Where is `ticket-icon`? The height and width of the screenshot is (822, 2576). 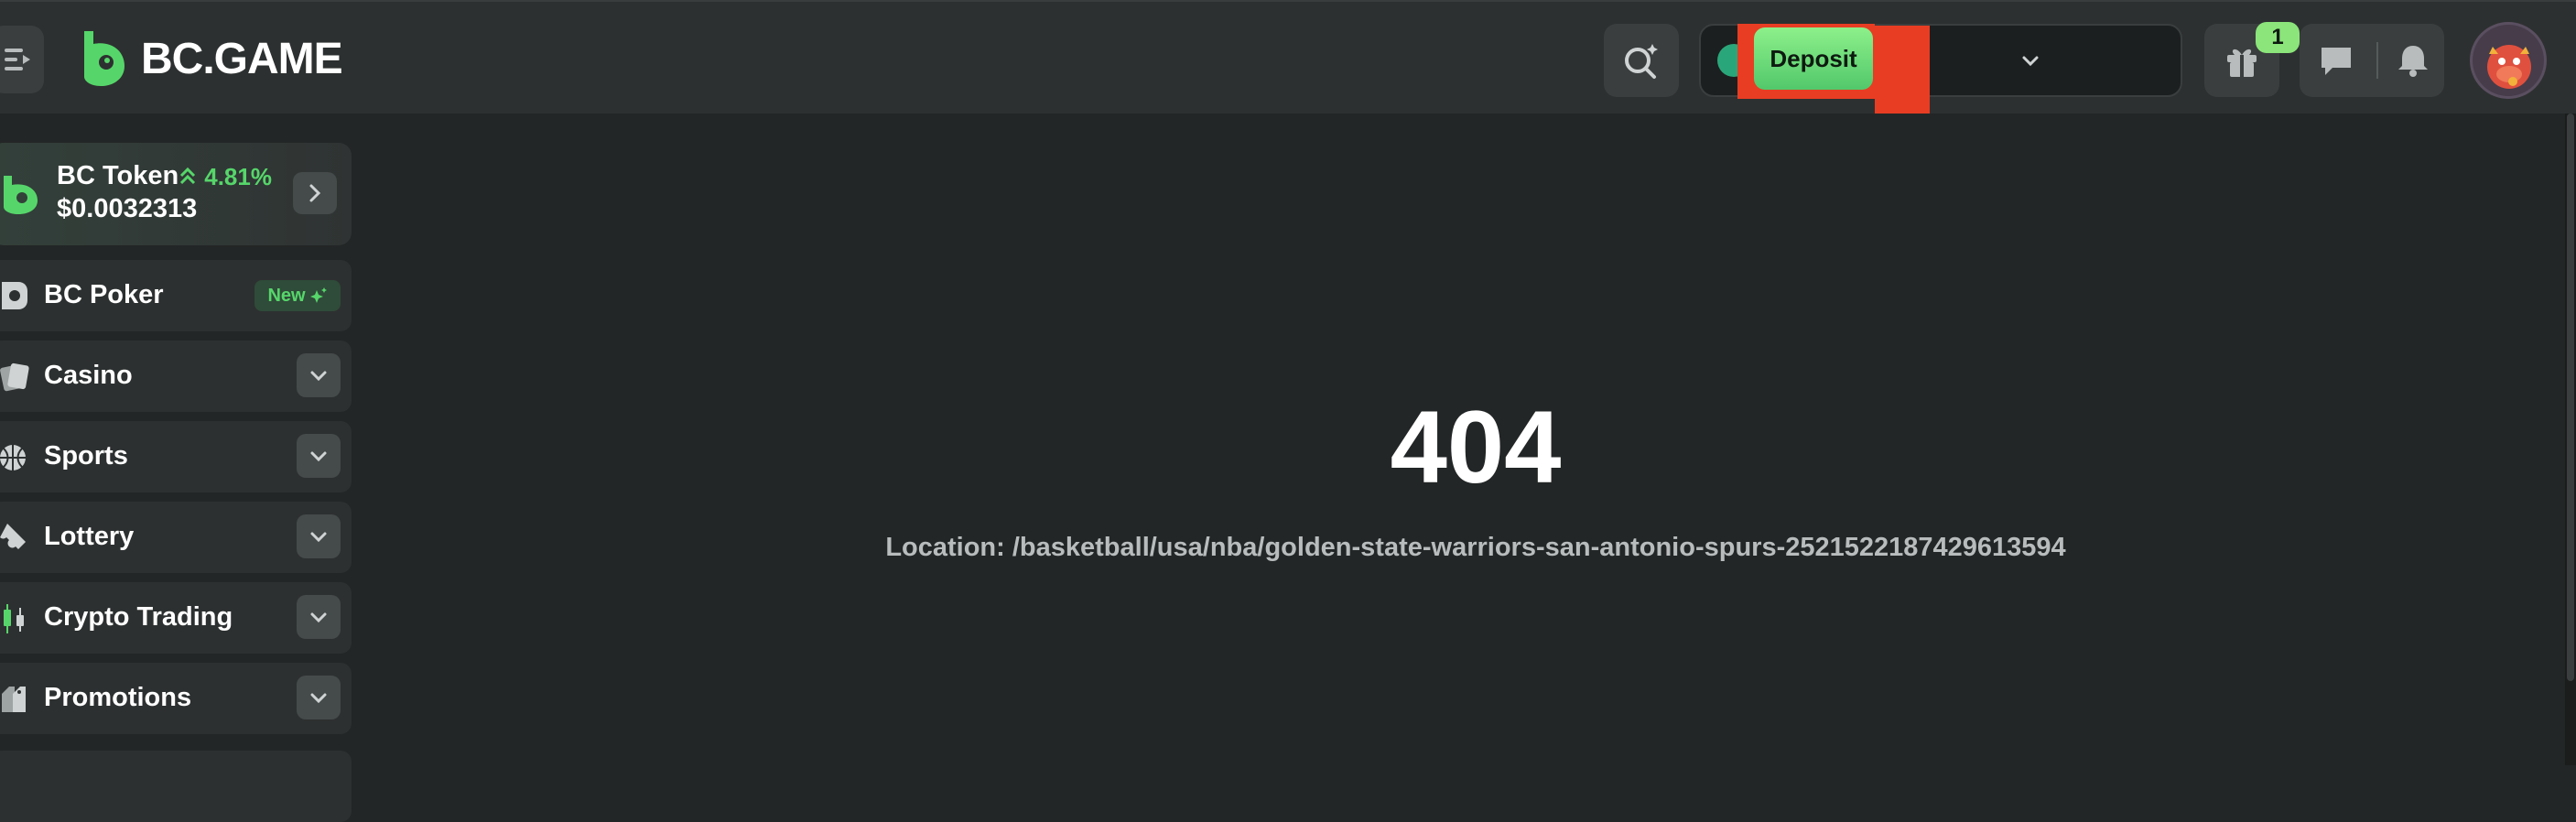 ticket-icon is located at coordinates (13, 536).